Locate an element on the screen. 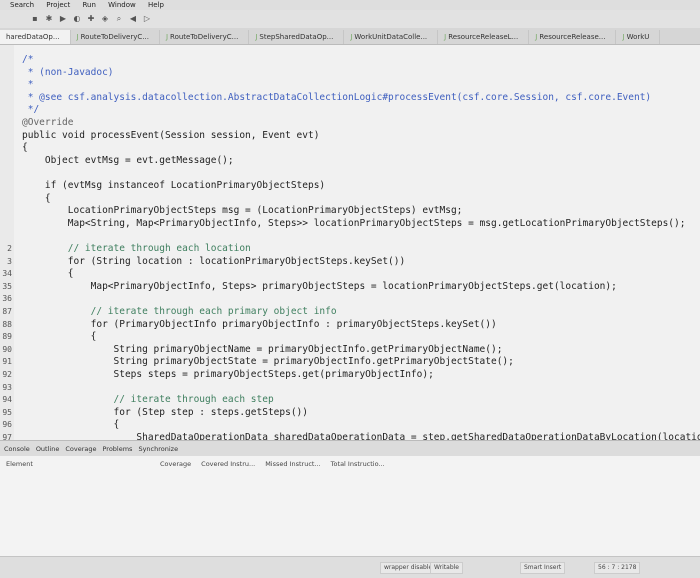  menu-run: Run is located at coordinates (88, 5).